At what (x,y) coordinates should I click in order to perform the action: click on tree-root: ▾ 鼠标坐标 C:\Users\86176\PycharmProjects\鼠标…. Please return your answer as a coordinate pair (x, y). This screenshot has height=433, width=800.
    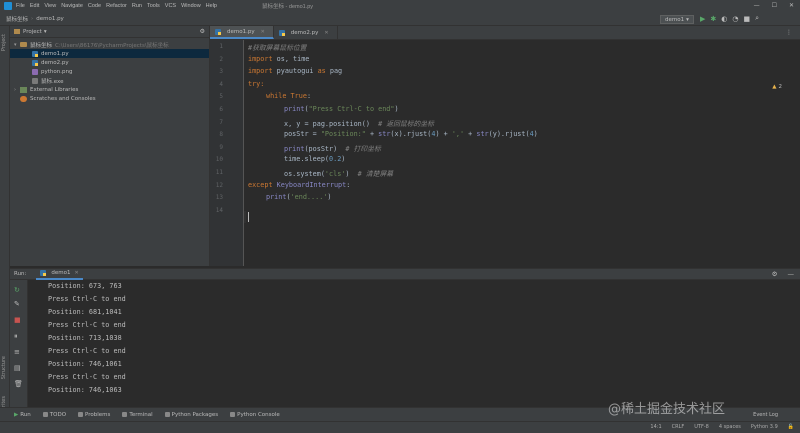
    Looking at the image, I should click on (109, 44).